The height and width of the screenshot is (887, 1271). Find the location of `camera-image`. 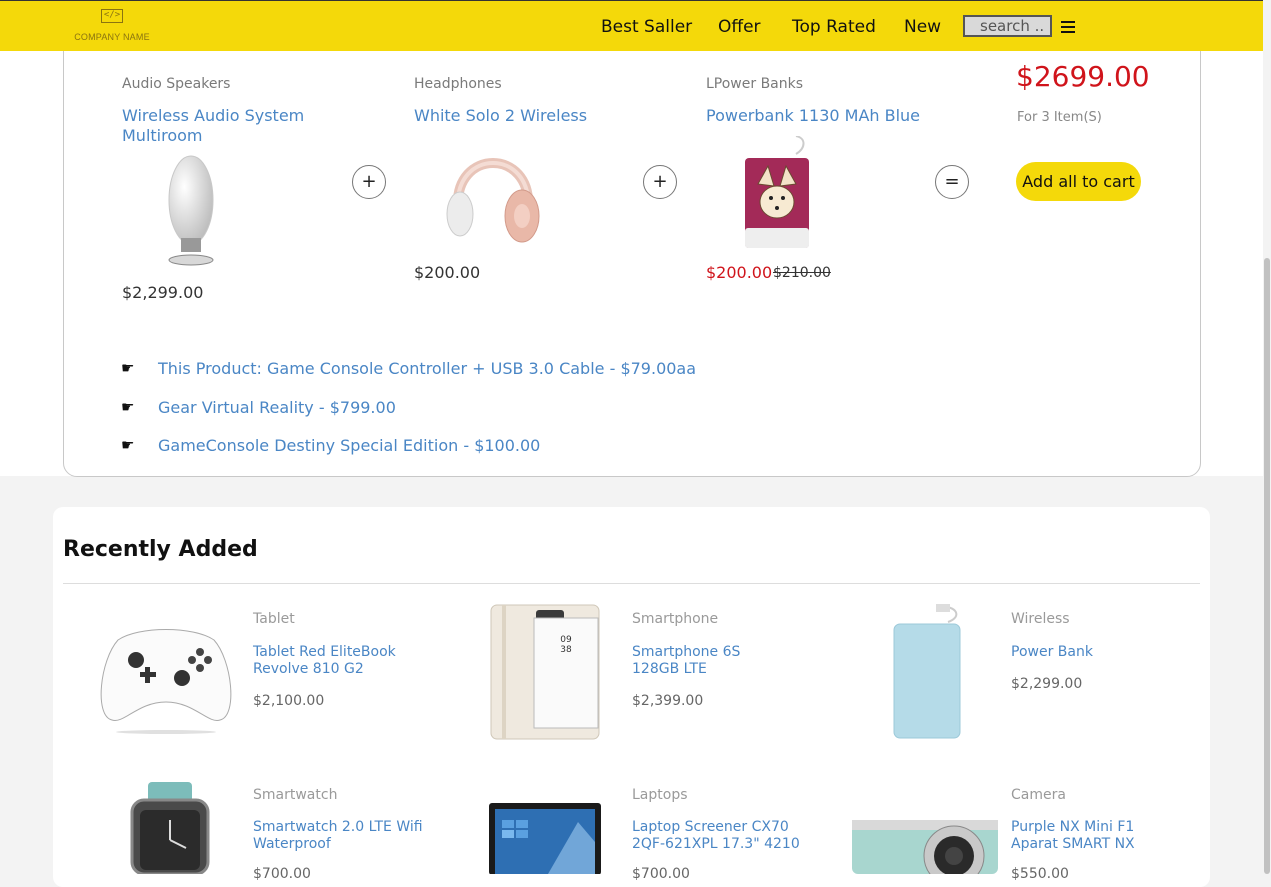

camera-image is located at coordinates (925, 840).